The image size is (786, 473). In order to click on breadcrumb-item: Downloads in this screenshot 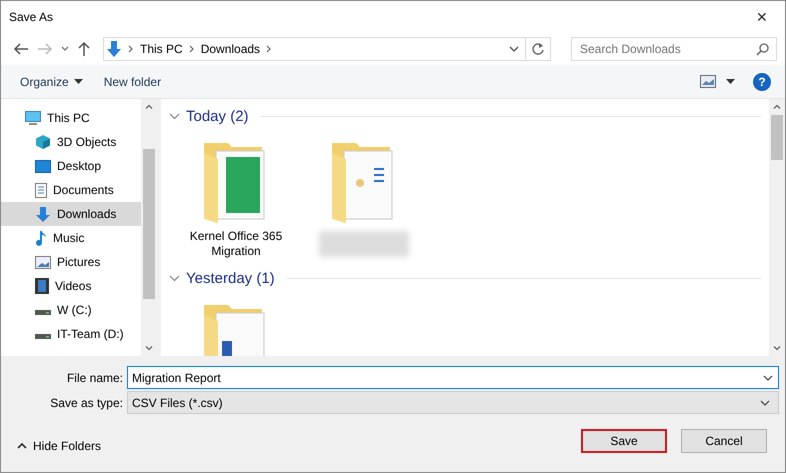, I will do `click(230, 49)`.